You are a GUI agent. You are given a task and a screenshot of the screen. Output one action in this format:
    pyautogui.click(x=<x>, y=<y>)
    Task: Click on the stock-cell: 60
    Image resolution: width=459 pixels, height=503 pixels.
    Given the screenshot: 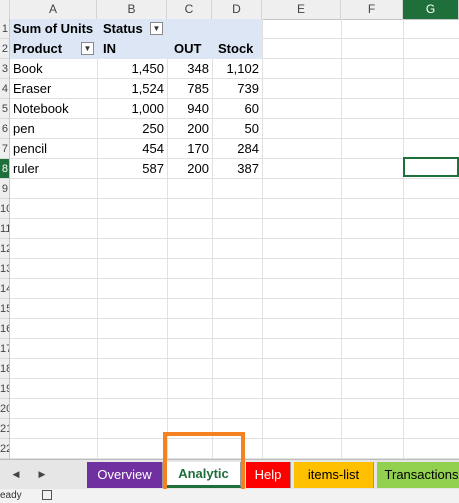 What is the action you would take?
    pyautogui.click(x=235, y=109)
    